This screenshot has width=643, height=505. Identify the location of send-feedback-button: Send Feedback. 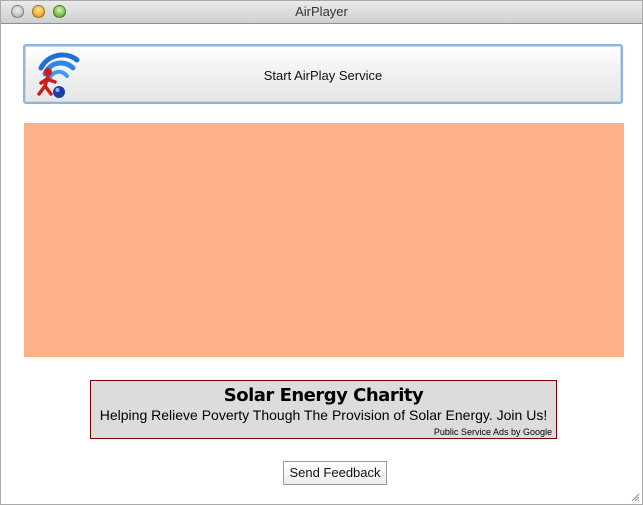
(335, 473).